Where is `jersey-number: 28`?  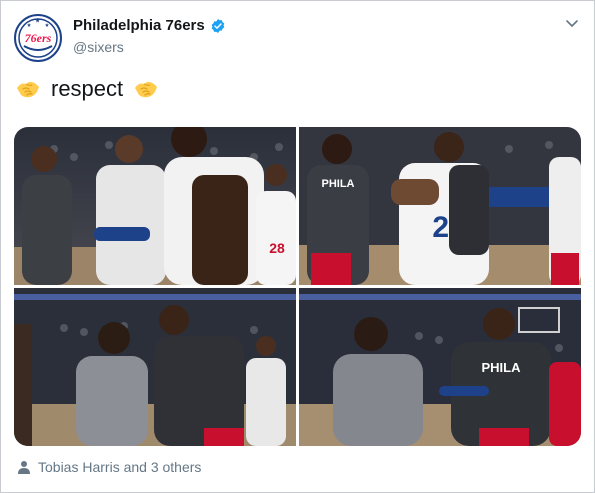
jersey-number: 28 is located at coordinates (277, 248).